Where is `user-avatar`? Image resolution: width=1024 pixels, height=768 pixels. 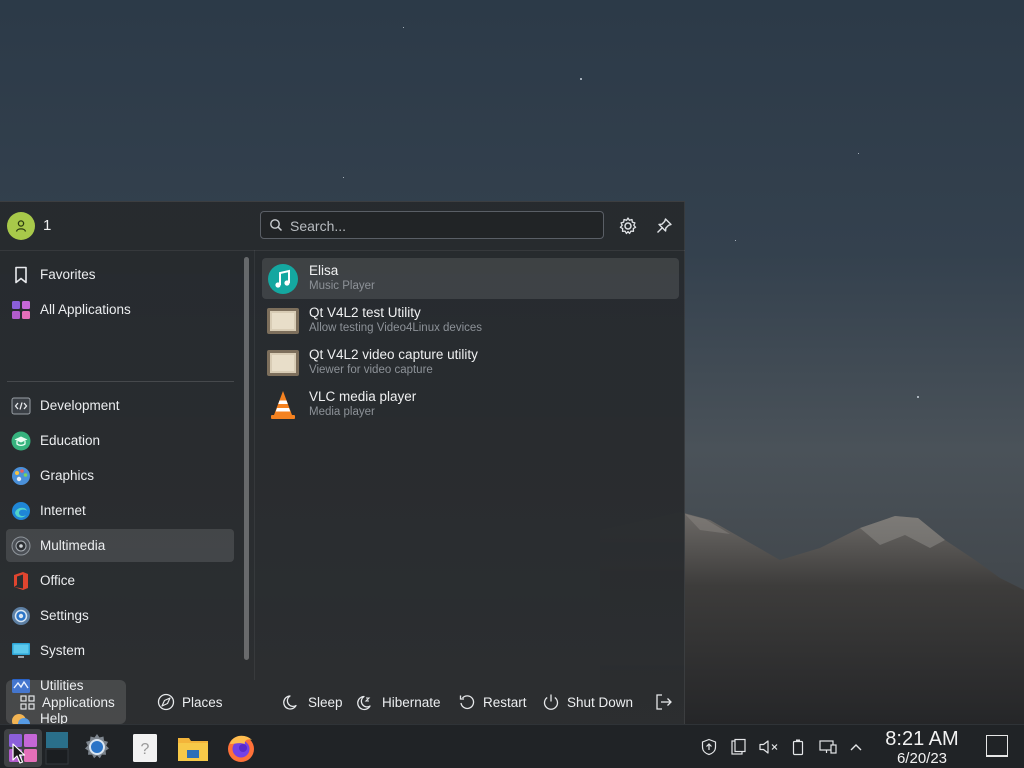 user-avatar is located at coordinates (21, 226).